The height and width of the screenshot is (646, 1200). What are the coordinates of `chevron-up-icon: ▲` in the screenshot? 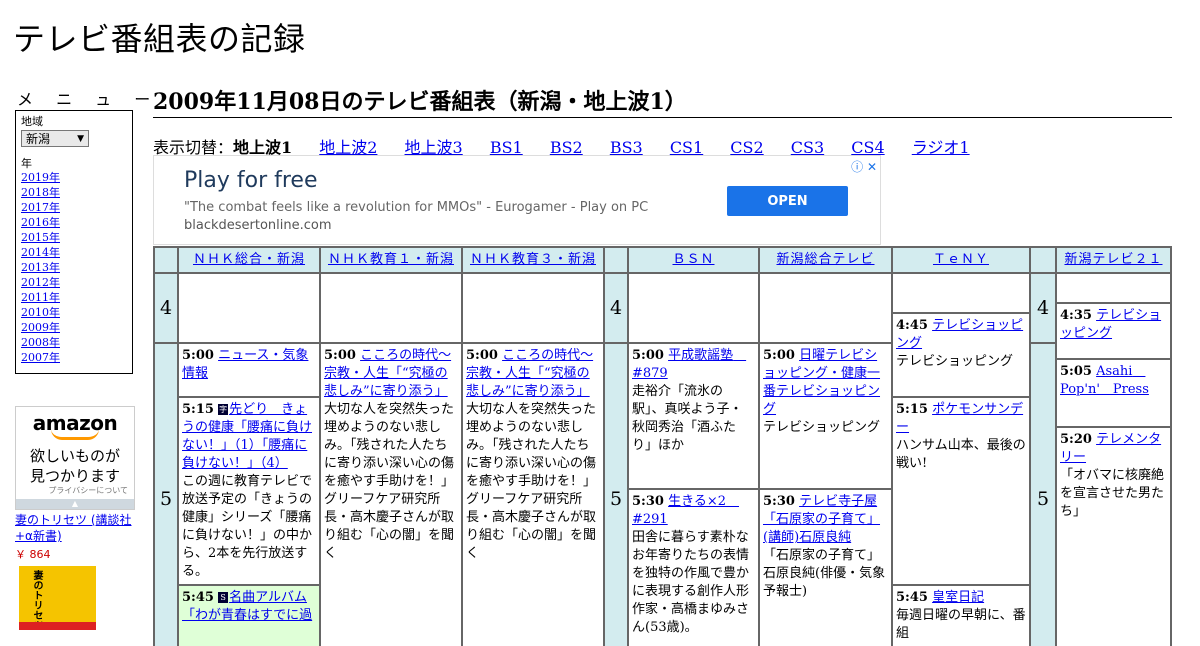 It's located at (75, 504).